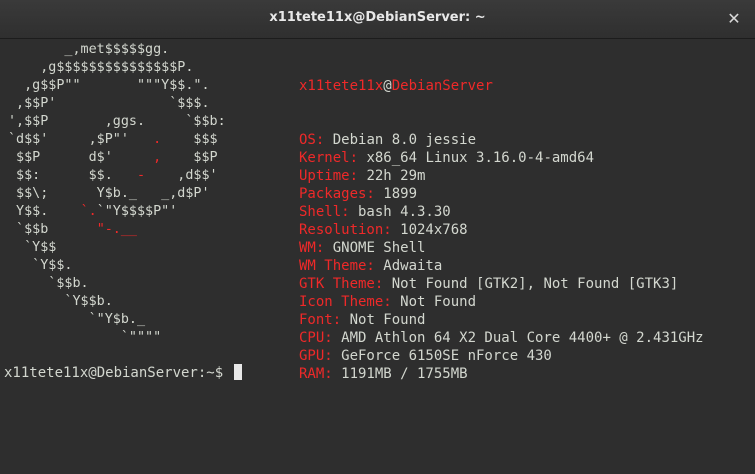 The width and height of the screenshot is (755, 474). I want to click on info-value: GNOME Shell, so click(375, 248).